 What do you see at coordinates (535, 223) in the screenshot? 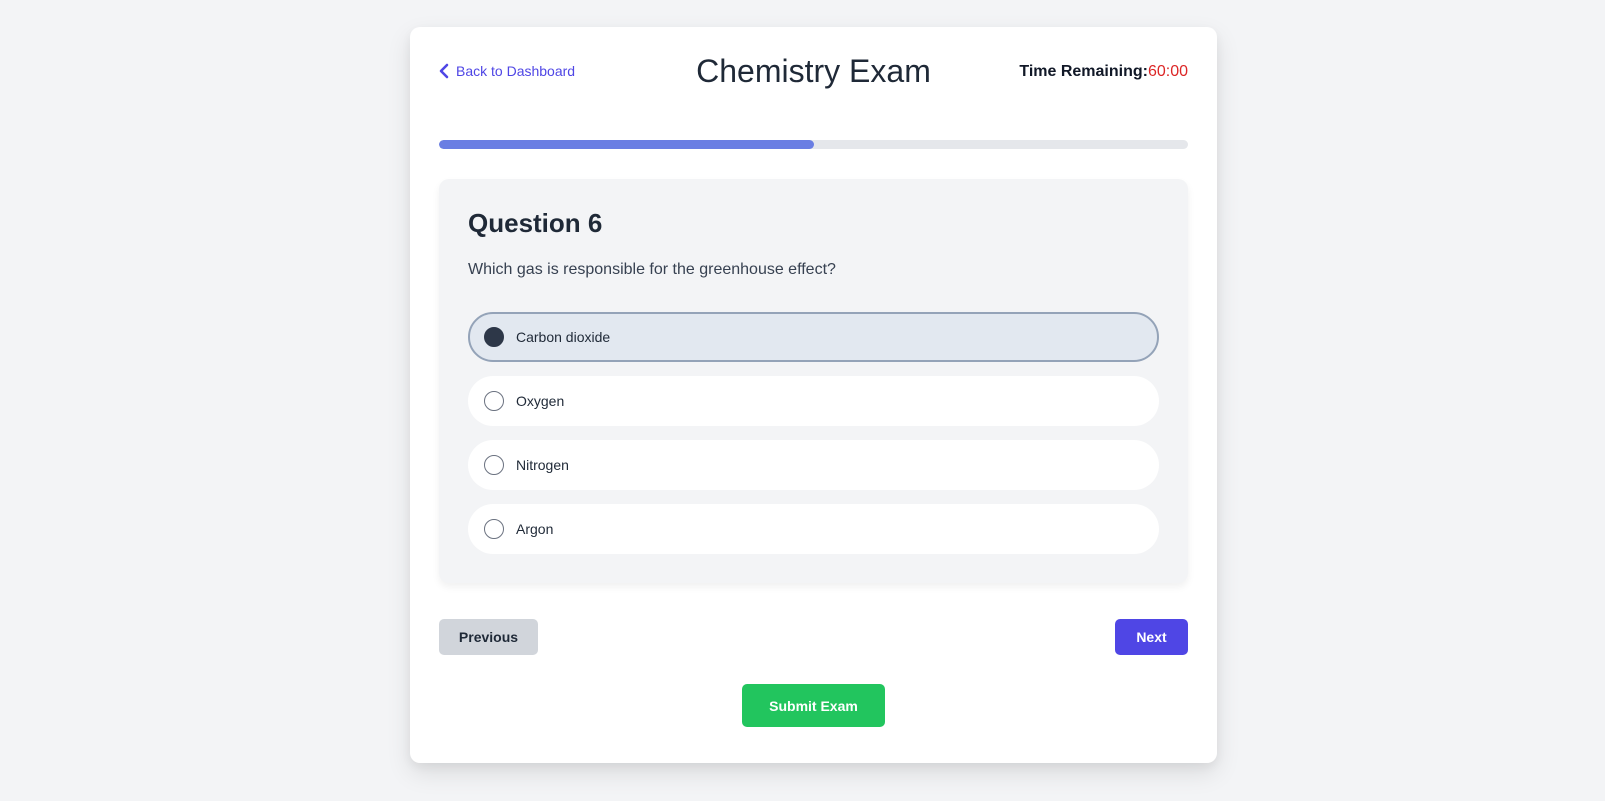
I see `question-title: Question 6` at bounding box center [535, 223].